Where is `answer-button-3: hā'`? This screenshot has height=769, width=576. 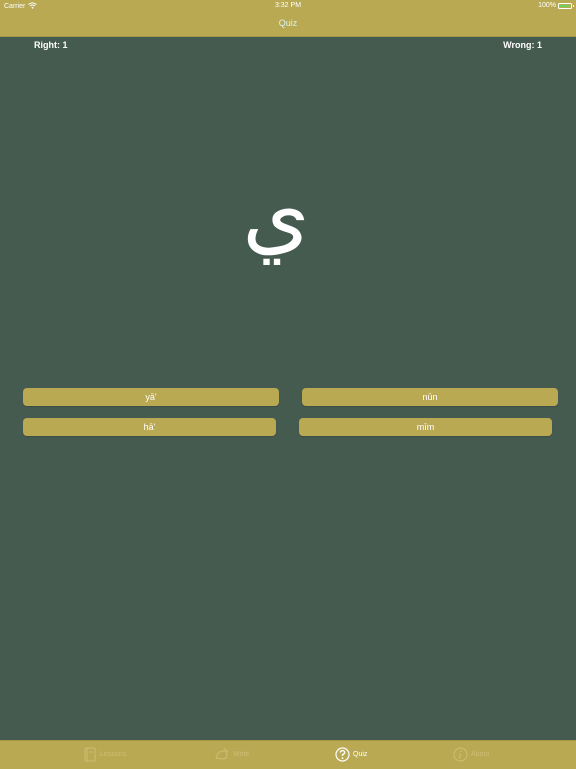
answer-button-3: hā' is located at coordinates (149, 427).